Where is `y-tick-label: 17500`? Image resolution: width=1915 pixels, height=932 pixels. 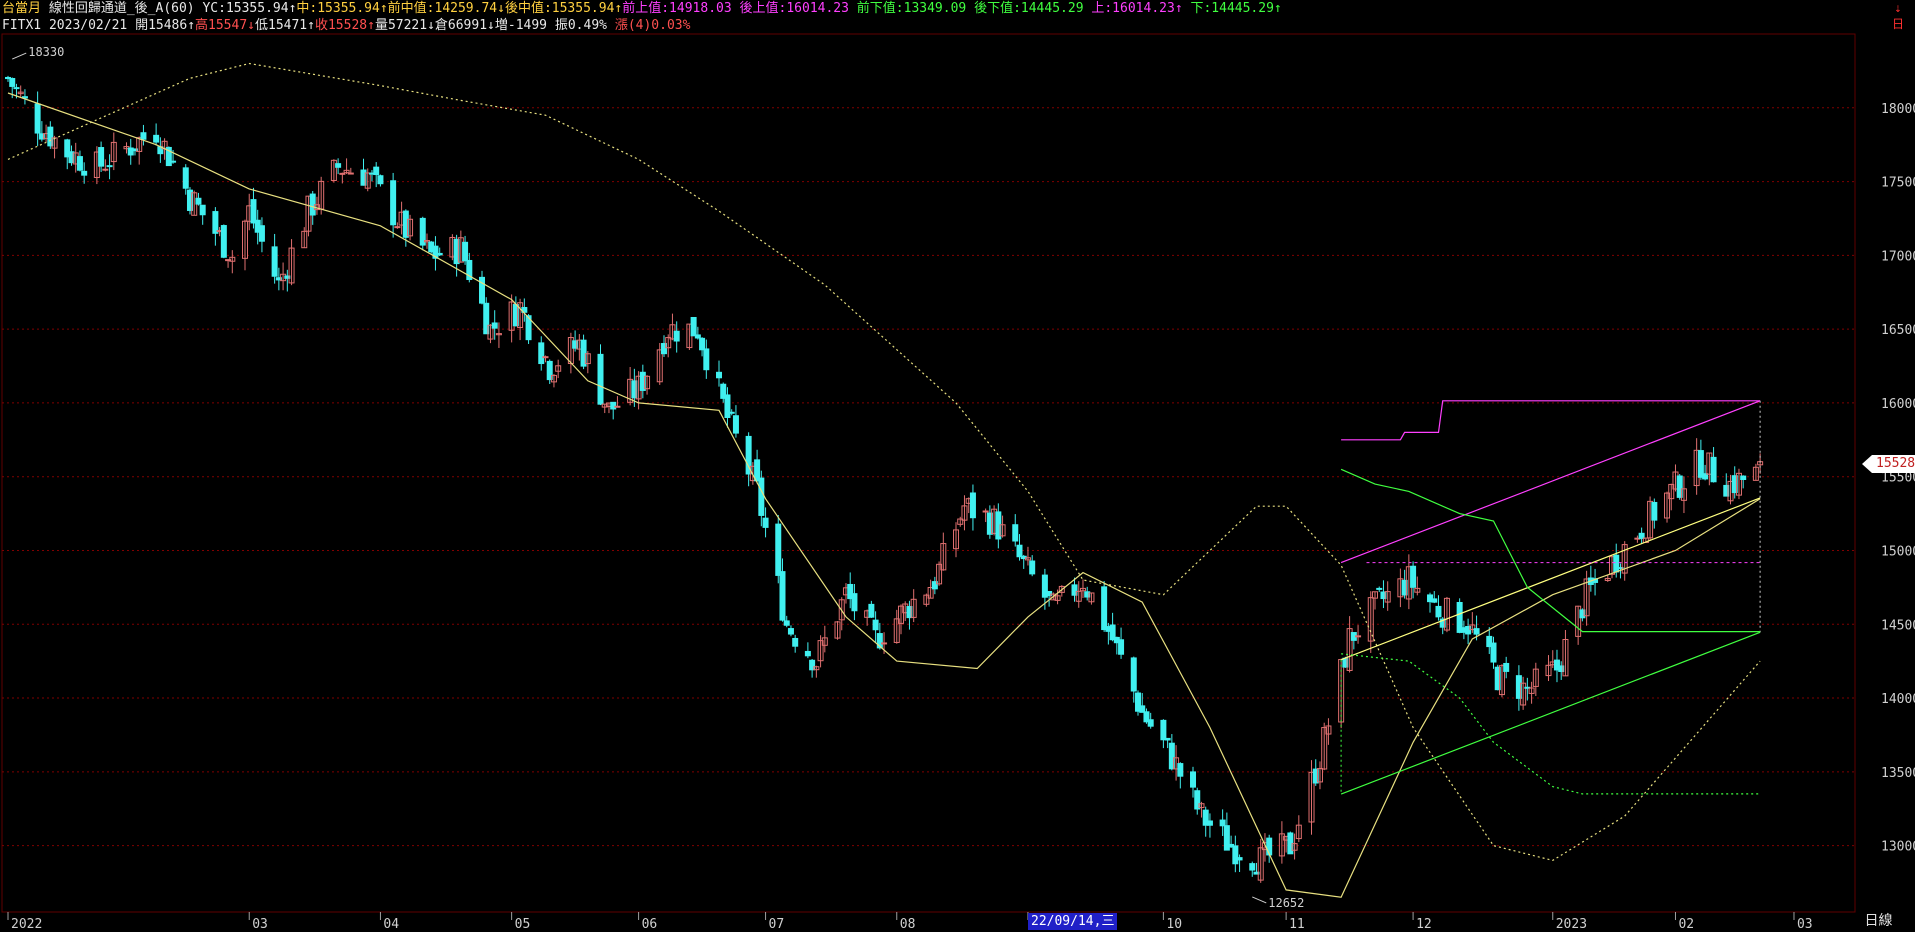
y-tick-label: 17500 is located at coordinates (1898, 183).